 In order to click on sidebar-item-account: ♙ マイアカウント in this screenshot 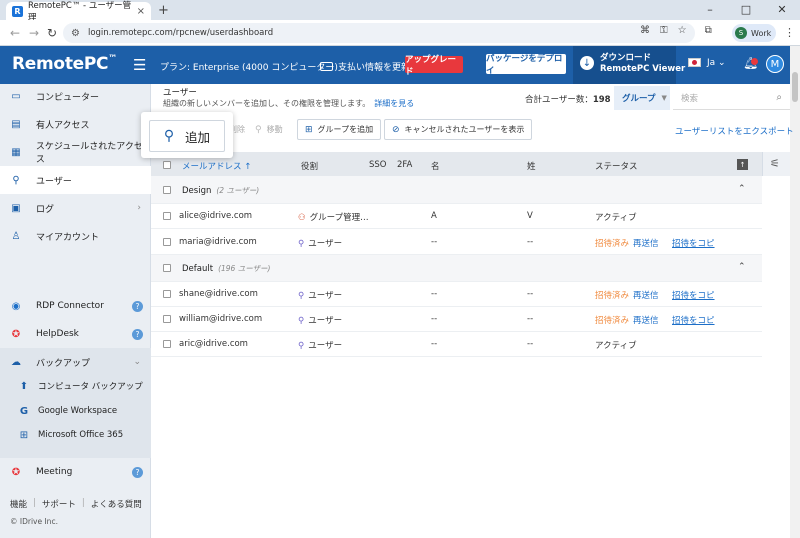, I will do `click(75, 236)`.